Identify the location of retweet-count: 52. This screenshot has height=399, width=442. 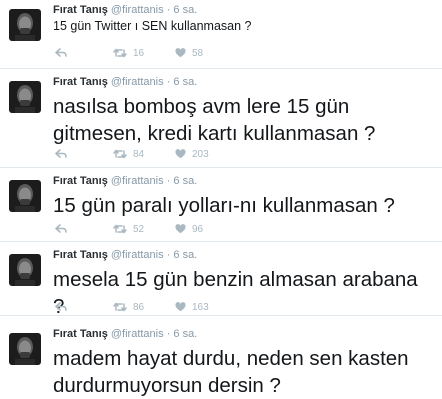
(139, 229).